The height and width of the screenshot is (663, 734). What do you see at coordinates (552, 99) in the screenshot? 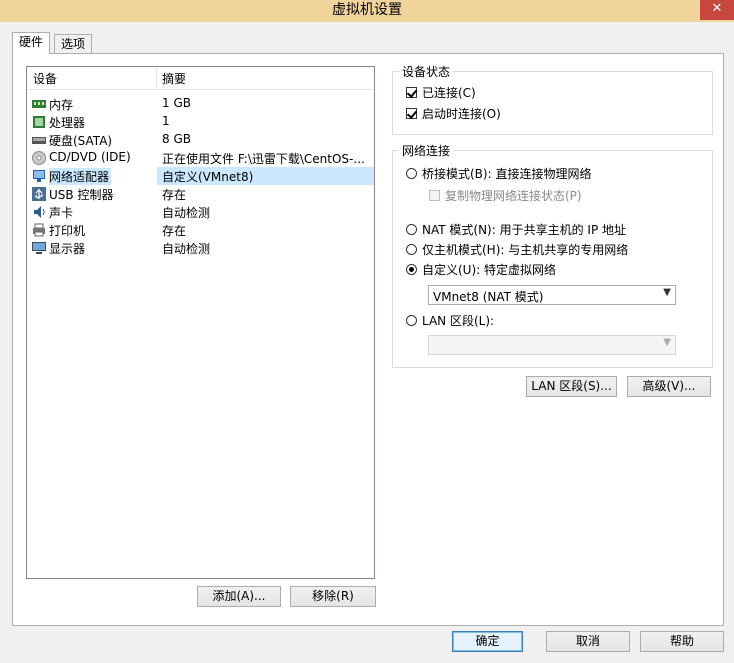
I see `device-status-group: 设备状态 已连接(C) 启动时连接(O)` at bounding box center [552, 99].